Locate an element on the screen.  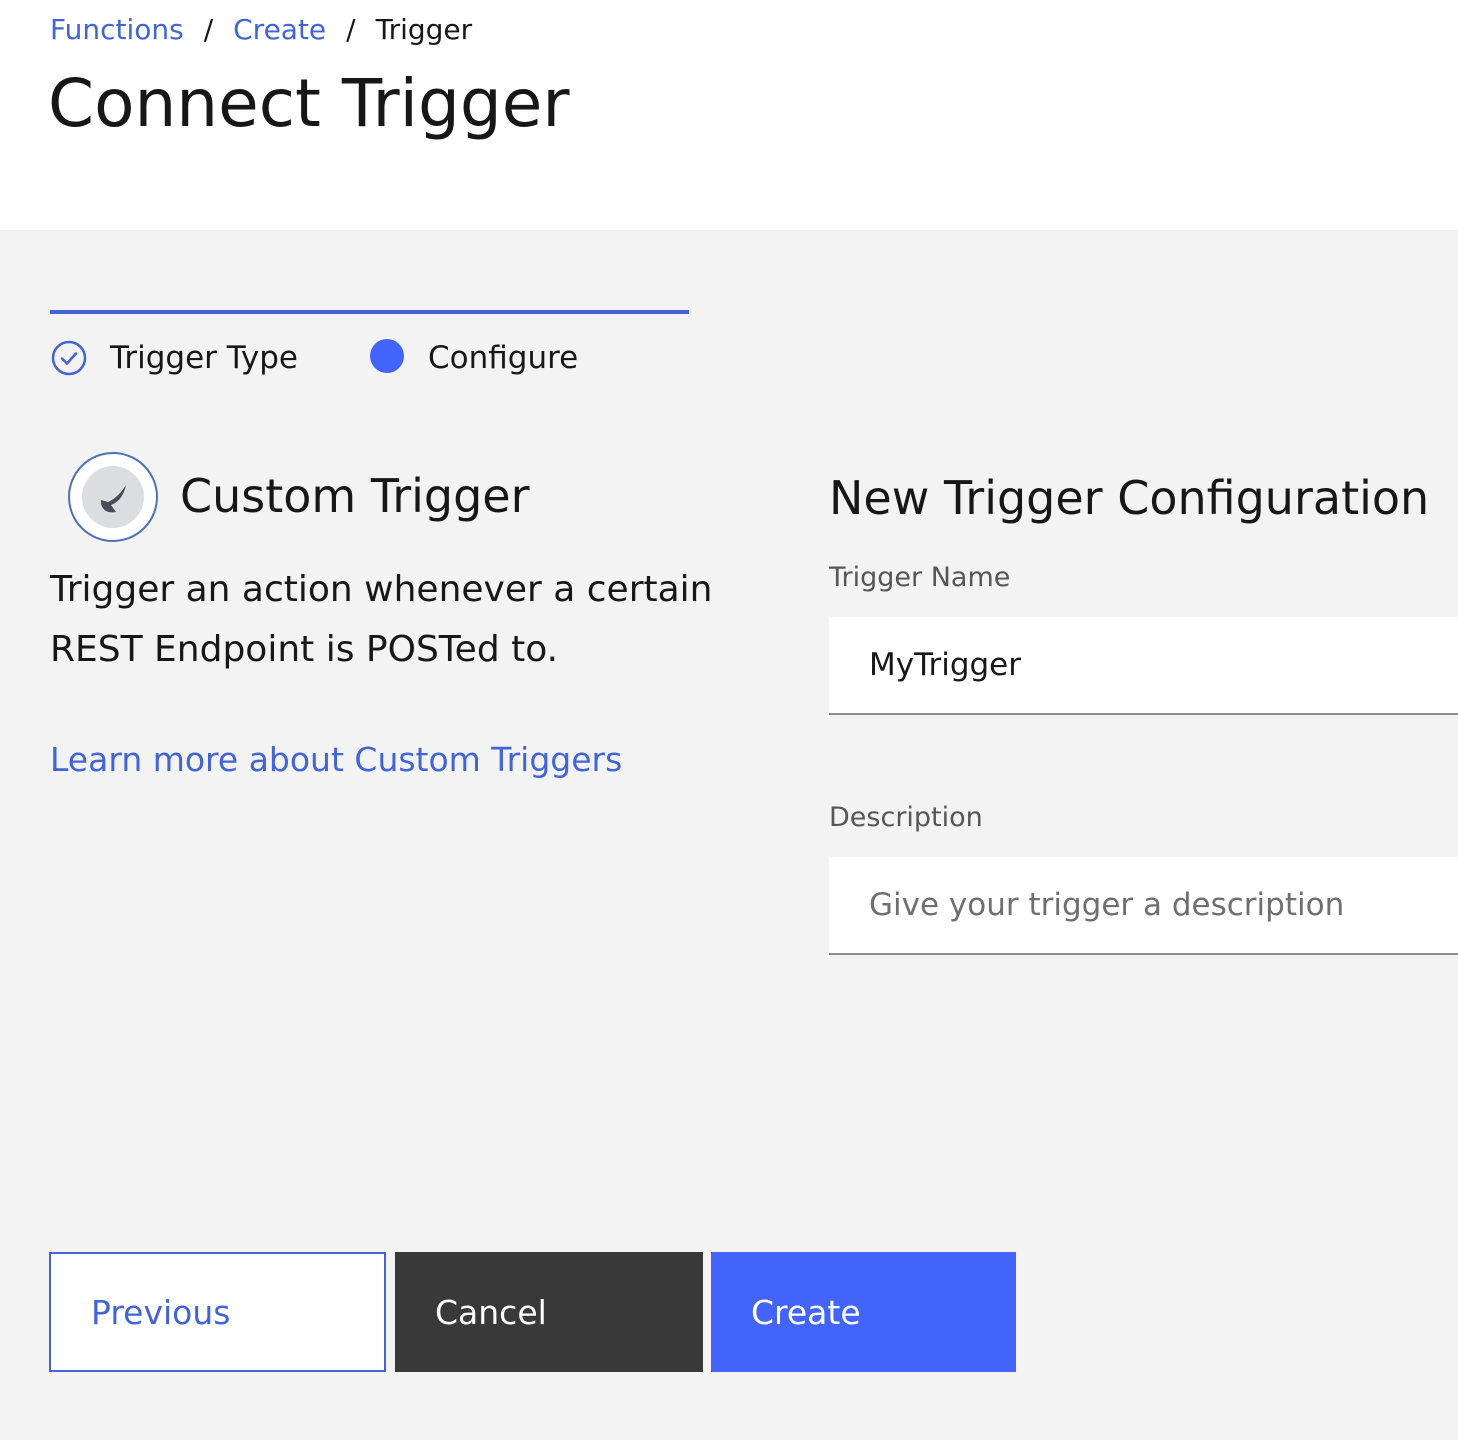
breadcrumb-current: Trigger is located at coordinates (424, 29).